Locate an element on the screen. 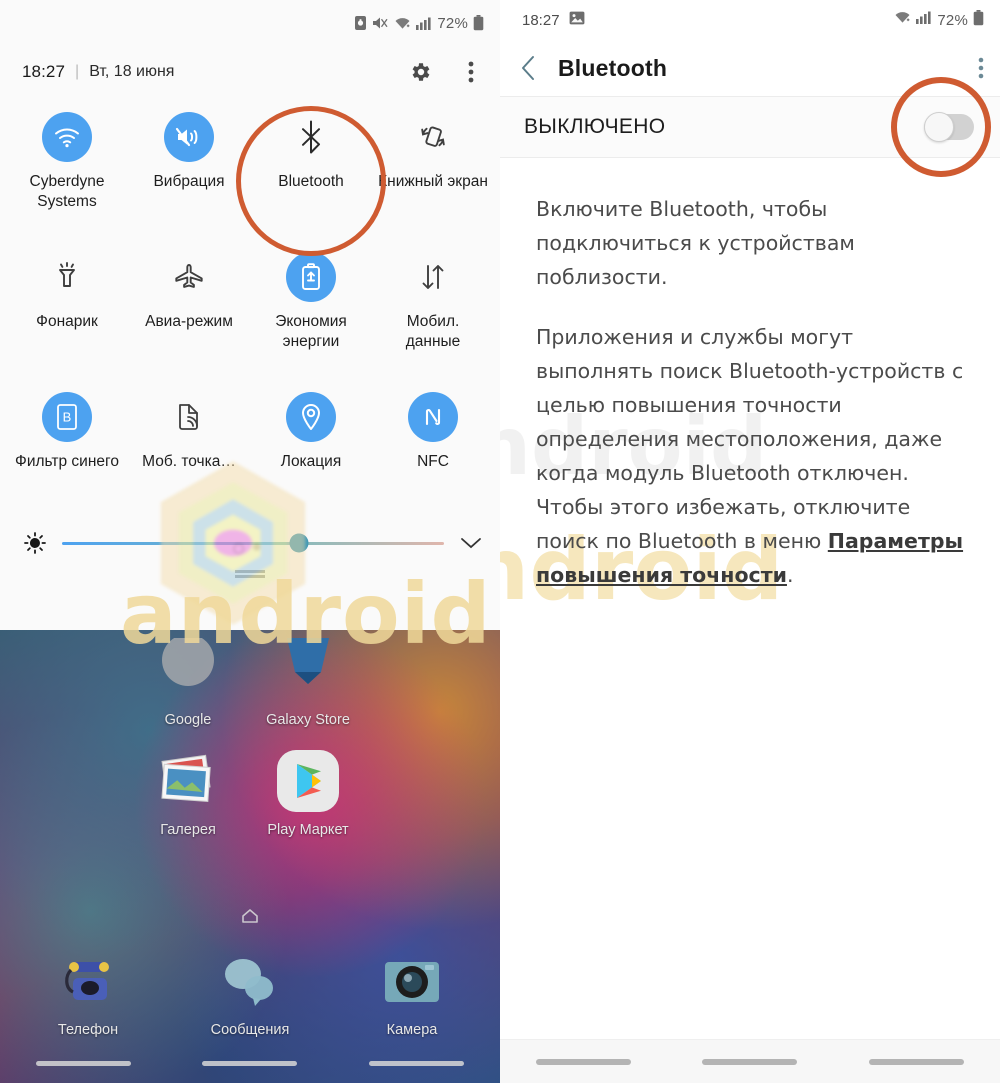  home-app-camera: Камера is located at coordinates (412, 993).